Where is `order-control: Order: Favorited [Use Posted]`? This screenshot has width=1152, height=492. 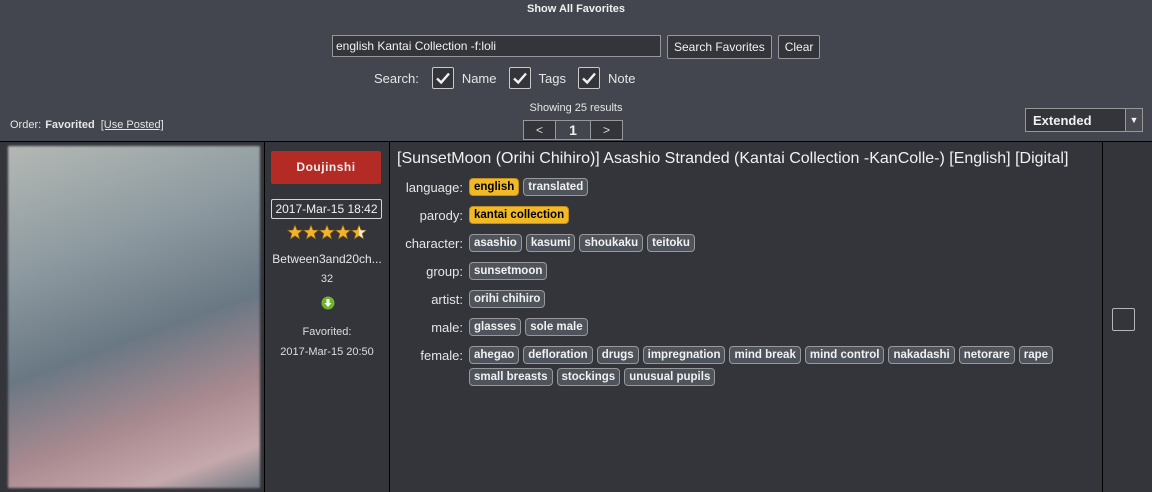 order-control: Order: Favorited [Use Posted] is located at coordinates (87, 125).